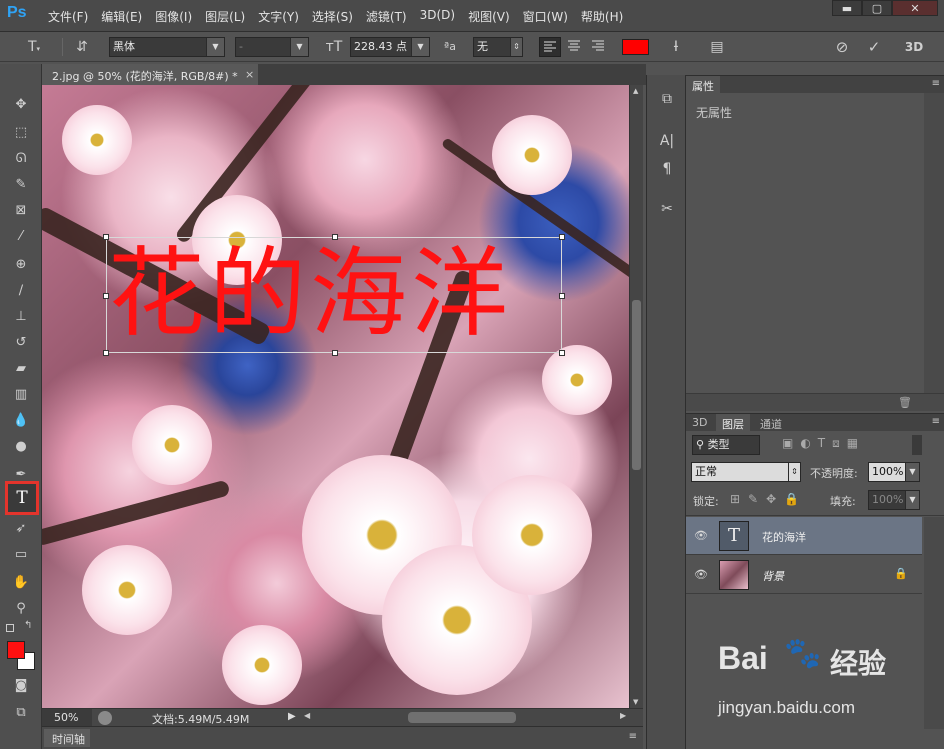 The height and width of the screenshot is (749, 944). I want to click on rectangle-tool-icon: ▭, so click(21, 554).